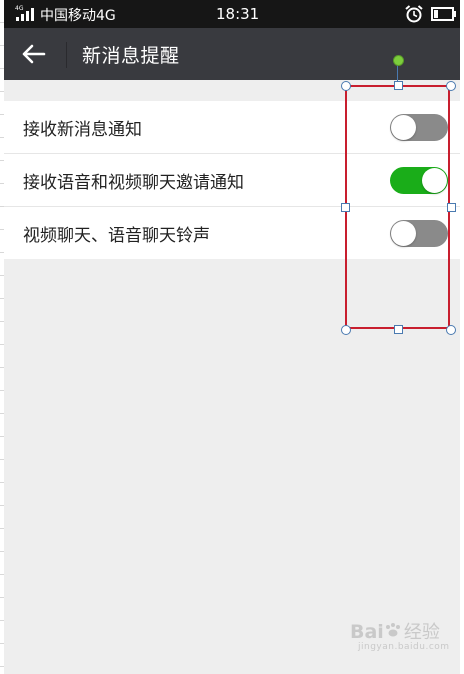 This screenshot has width=464, height=674. What do you see at coordinates (131, 56) in the screenshot?
I see `page-title: 新消息提醒` at bounding box center [131, 56].